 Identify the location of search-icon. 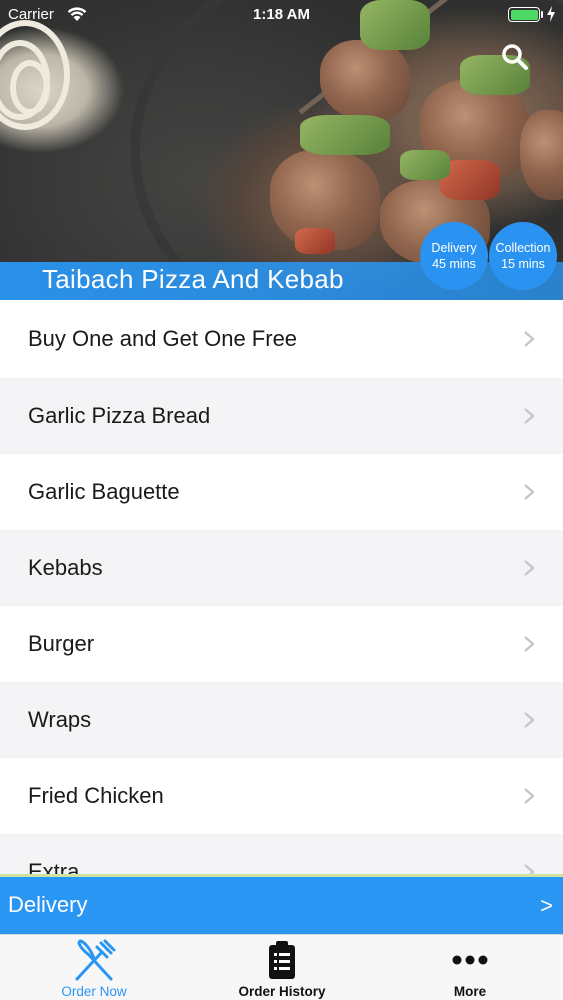
(515, 57).